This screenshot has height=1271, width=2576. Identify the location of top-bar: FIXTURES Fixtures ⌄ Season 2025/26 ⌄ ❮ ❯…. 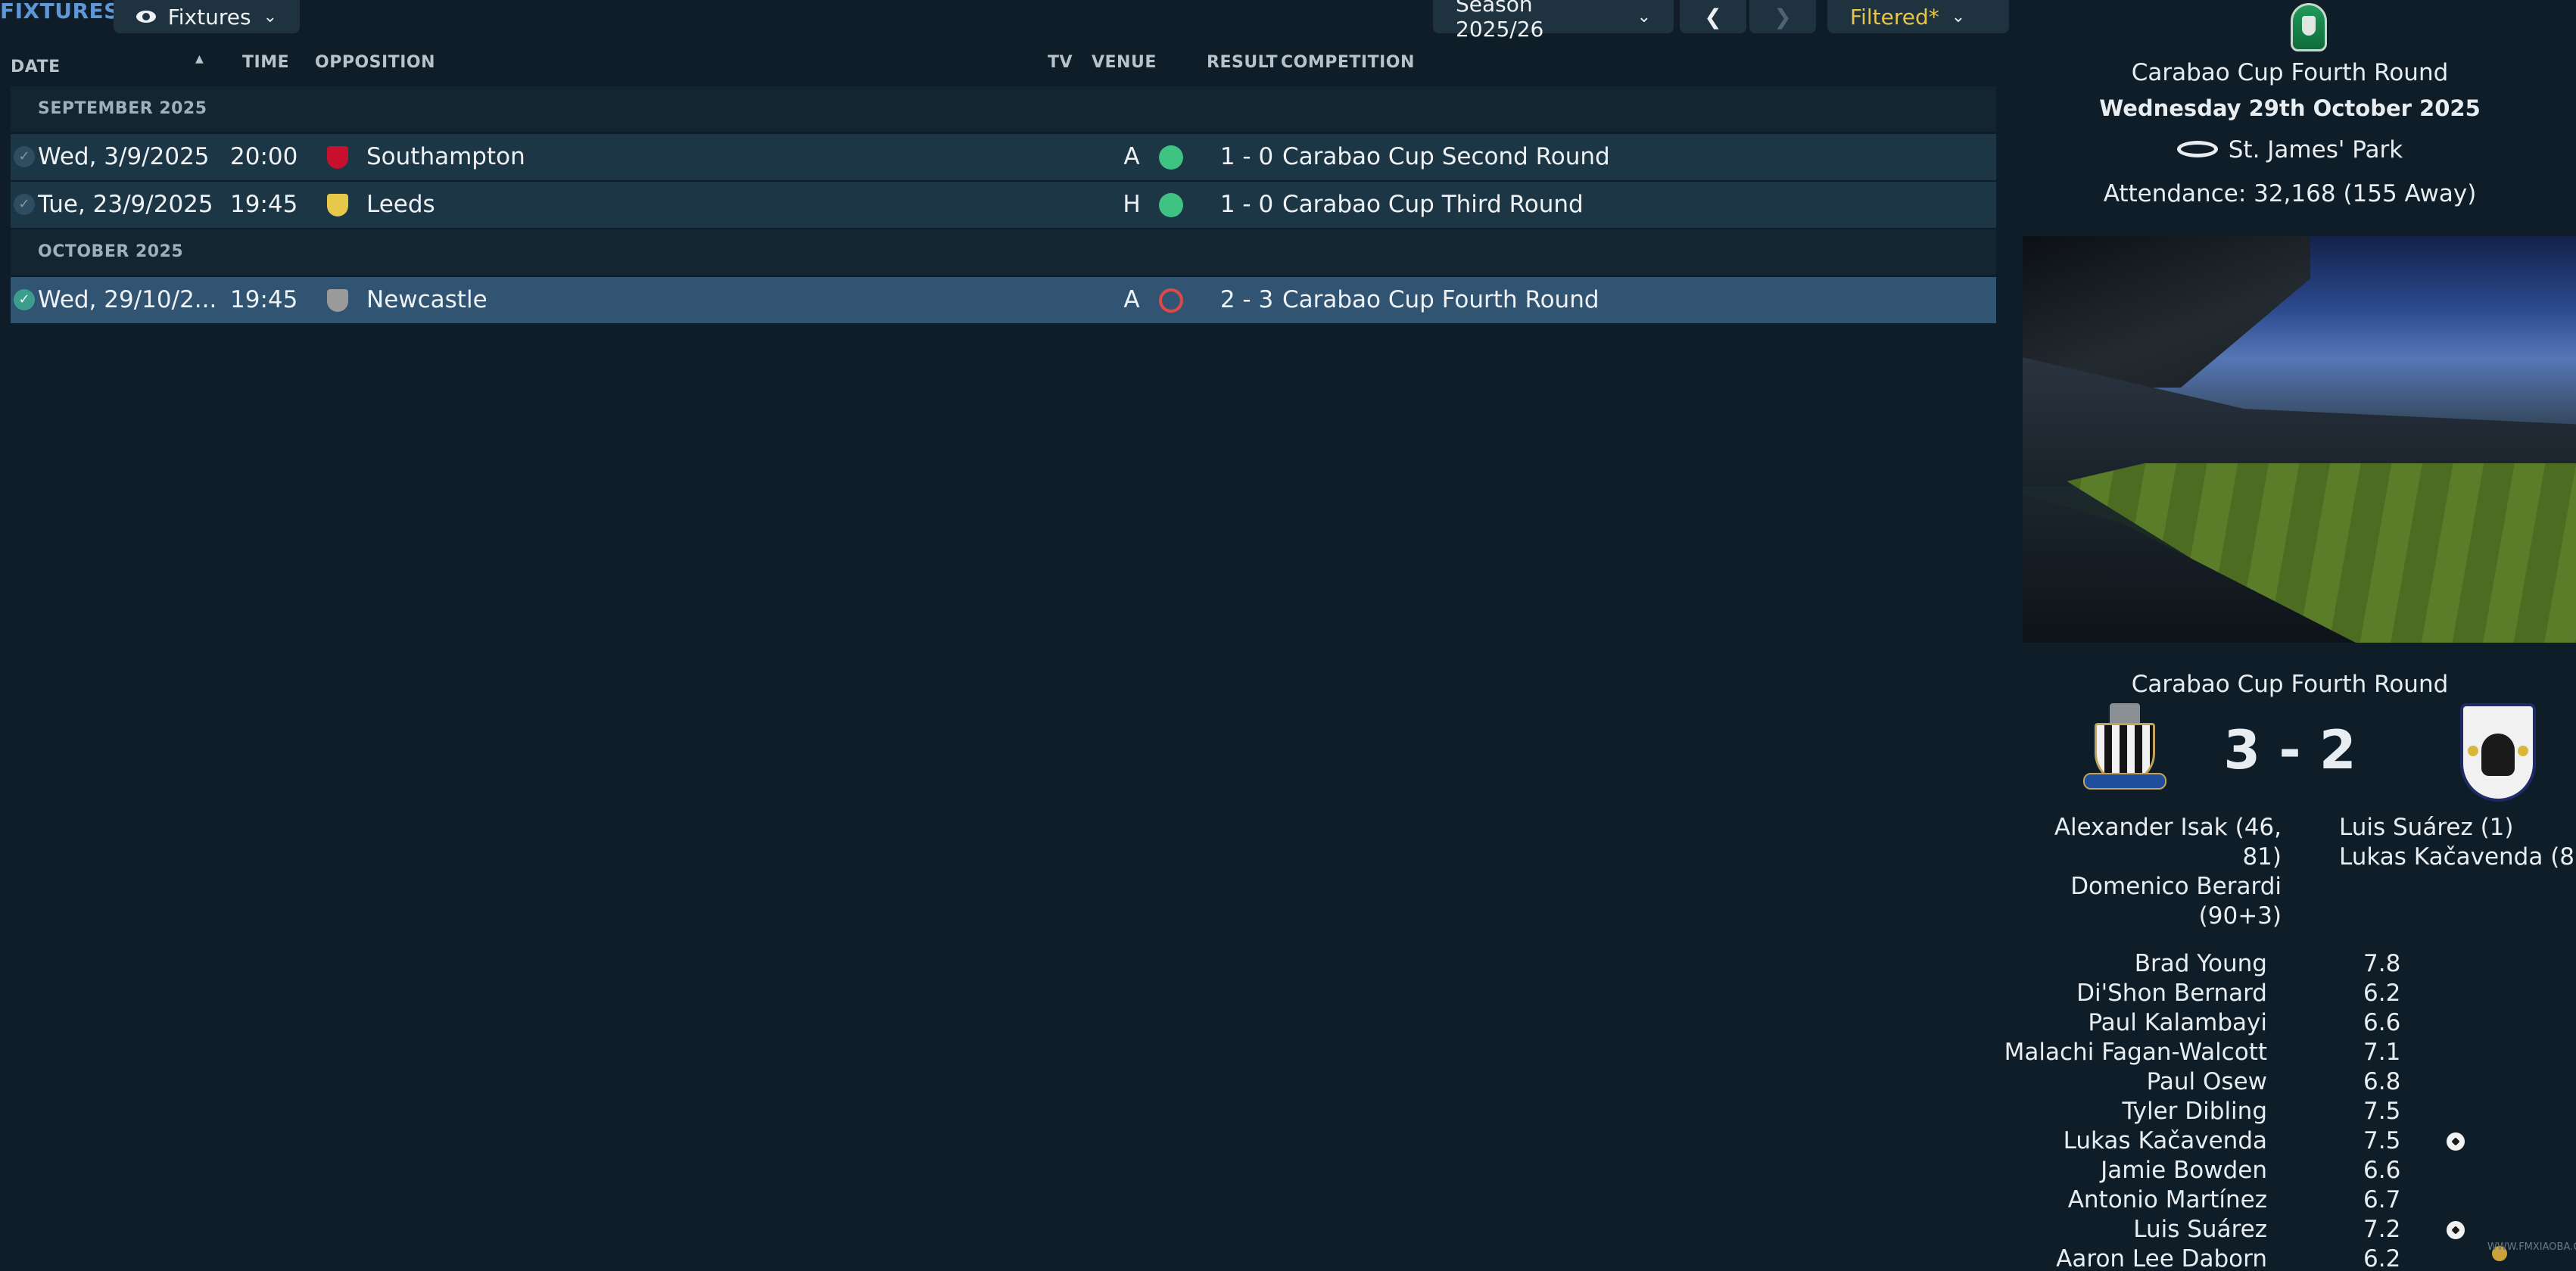
(1004, 21).